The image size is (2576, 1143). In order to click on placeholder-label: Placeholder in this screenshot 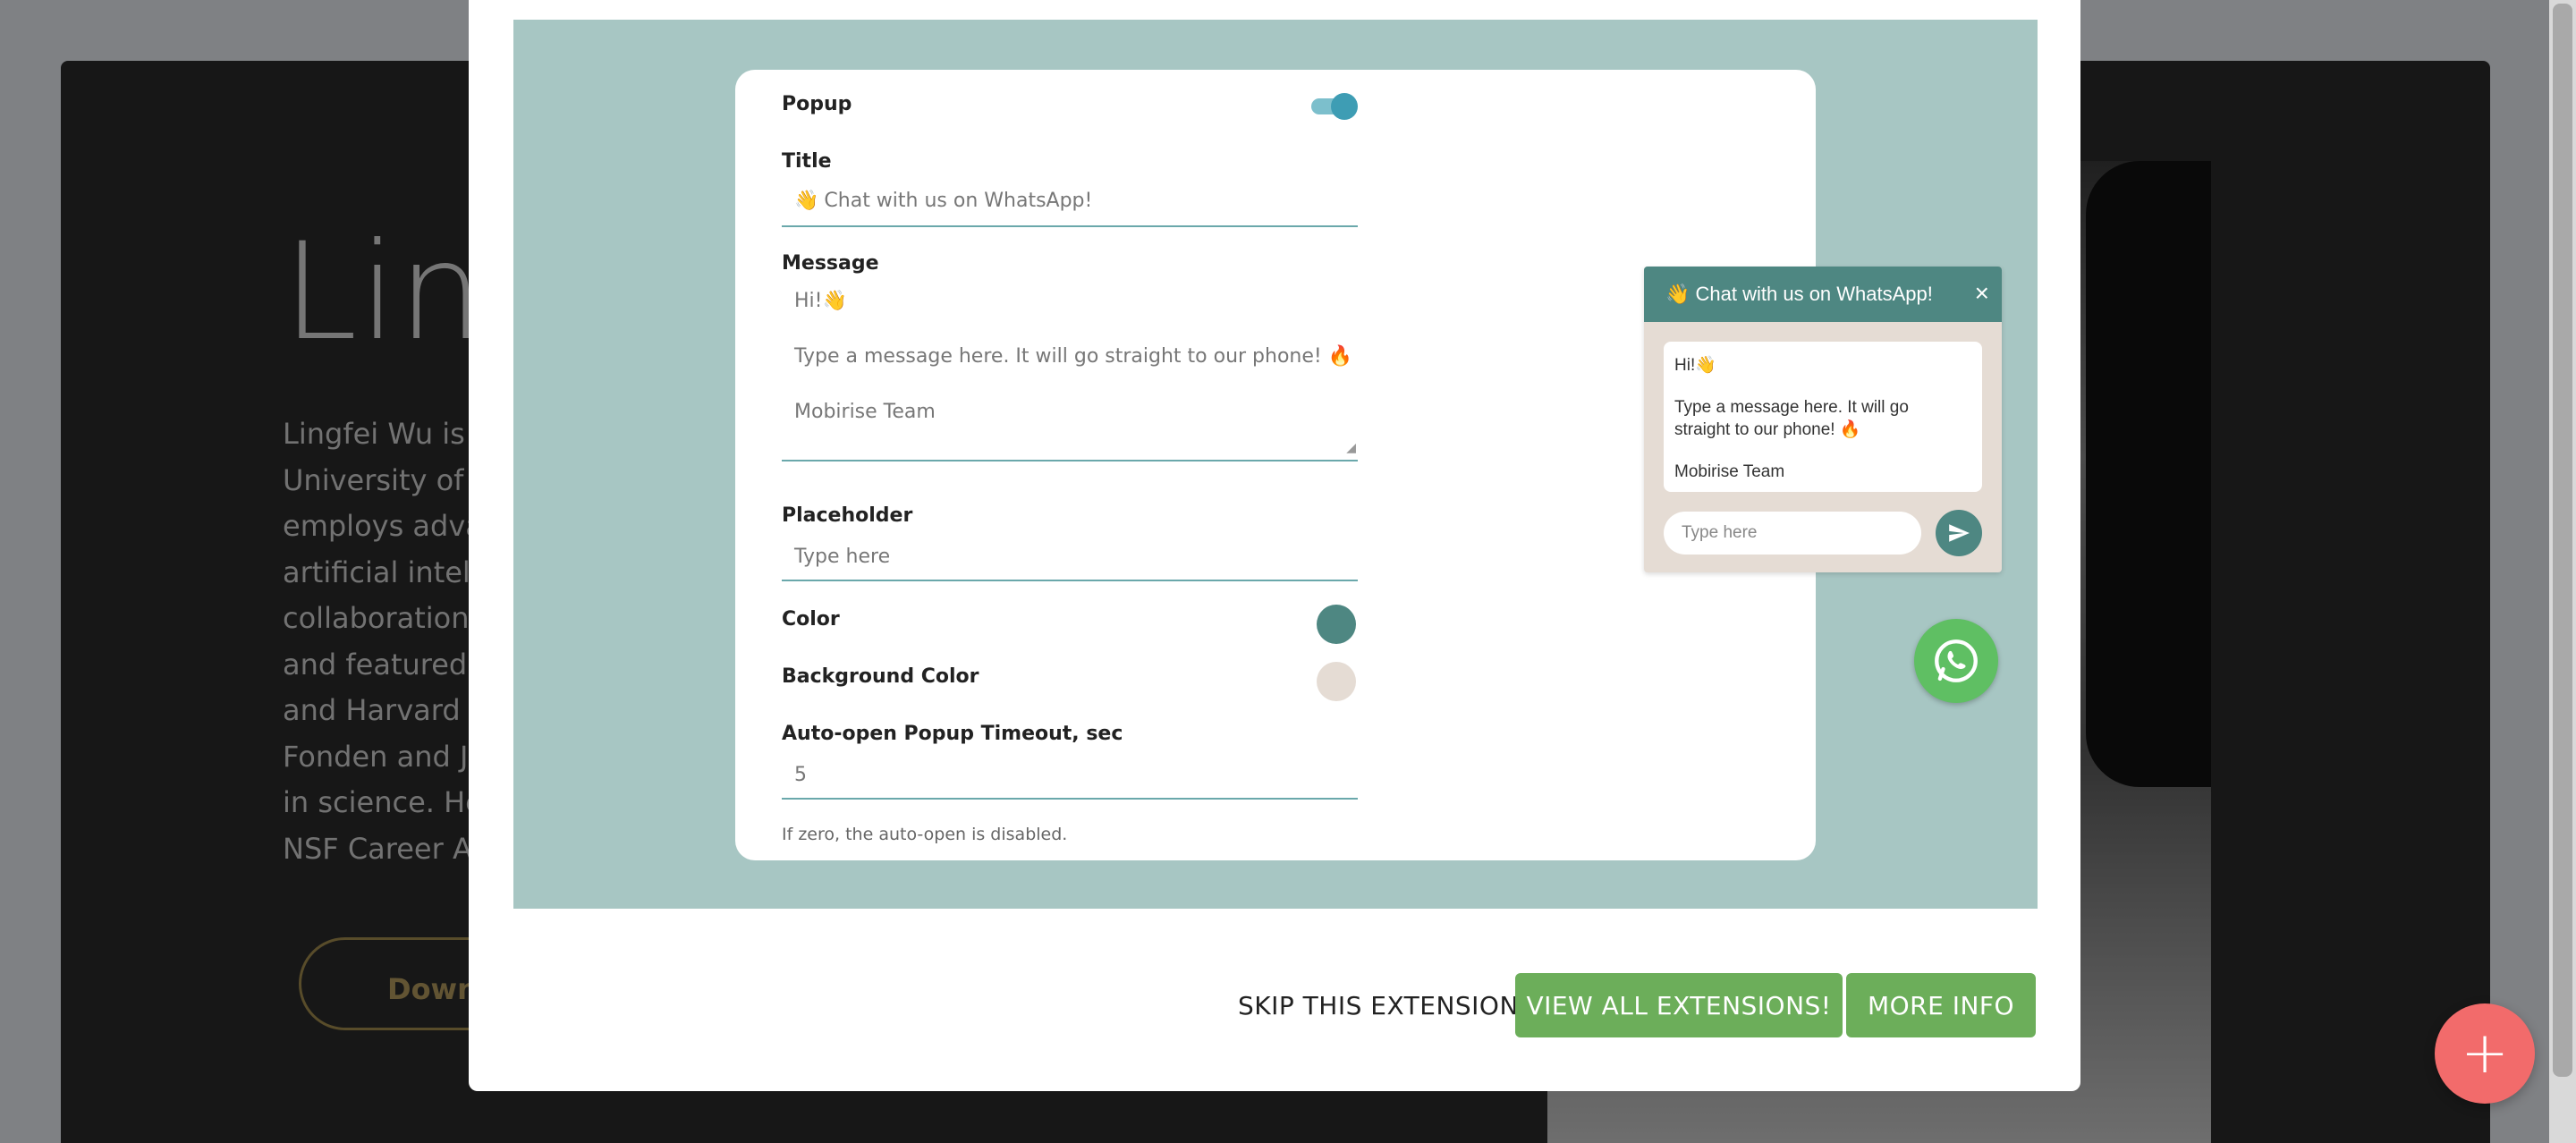, I will do `click(847, 515)`.